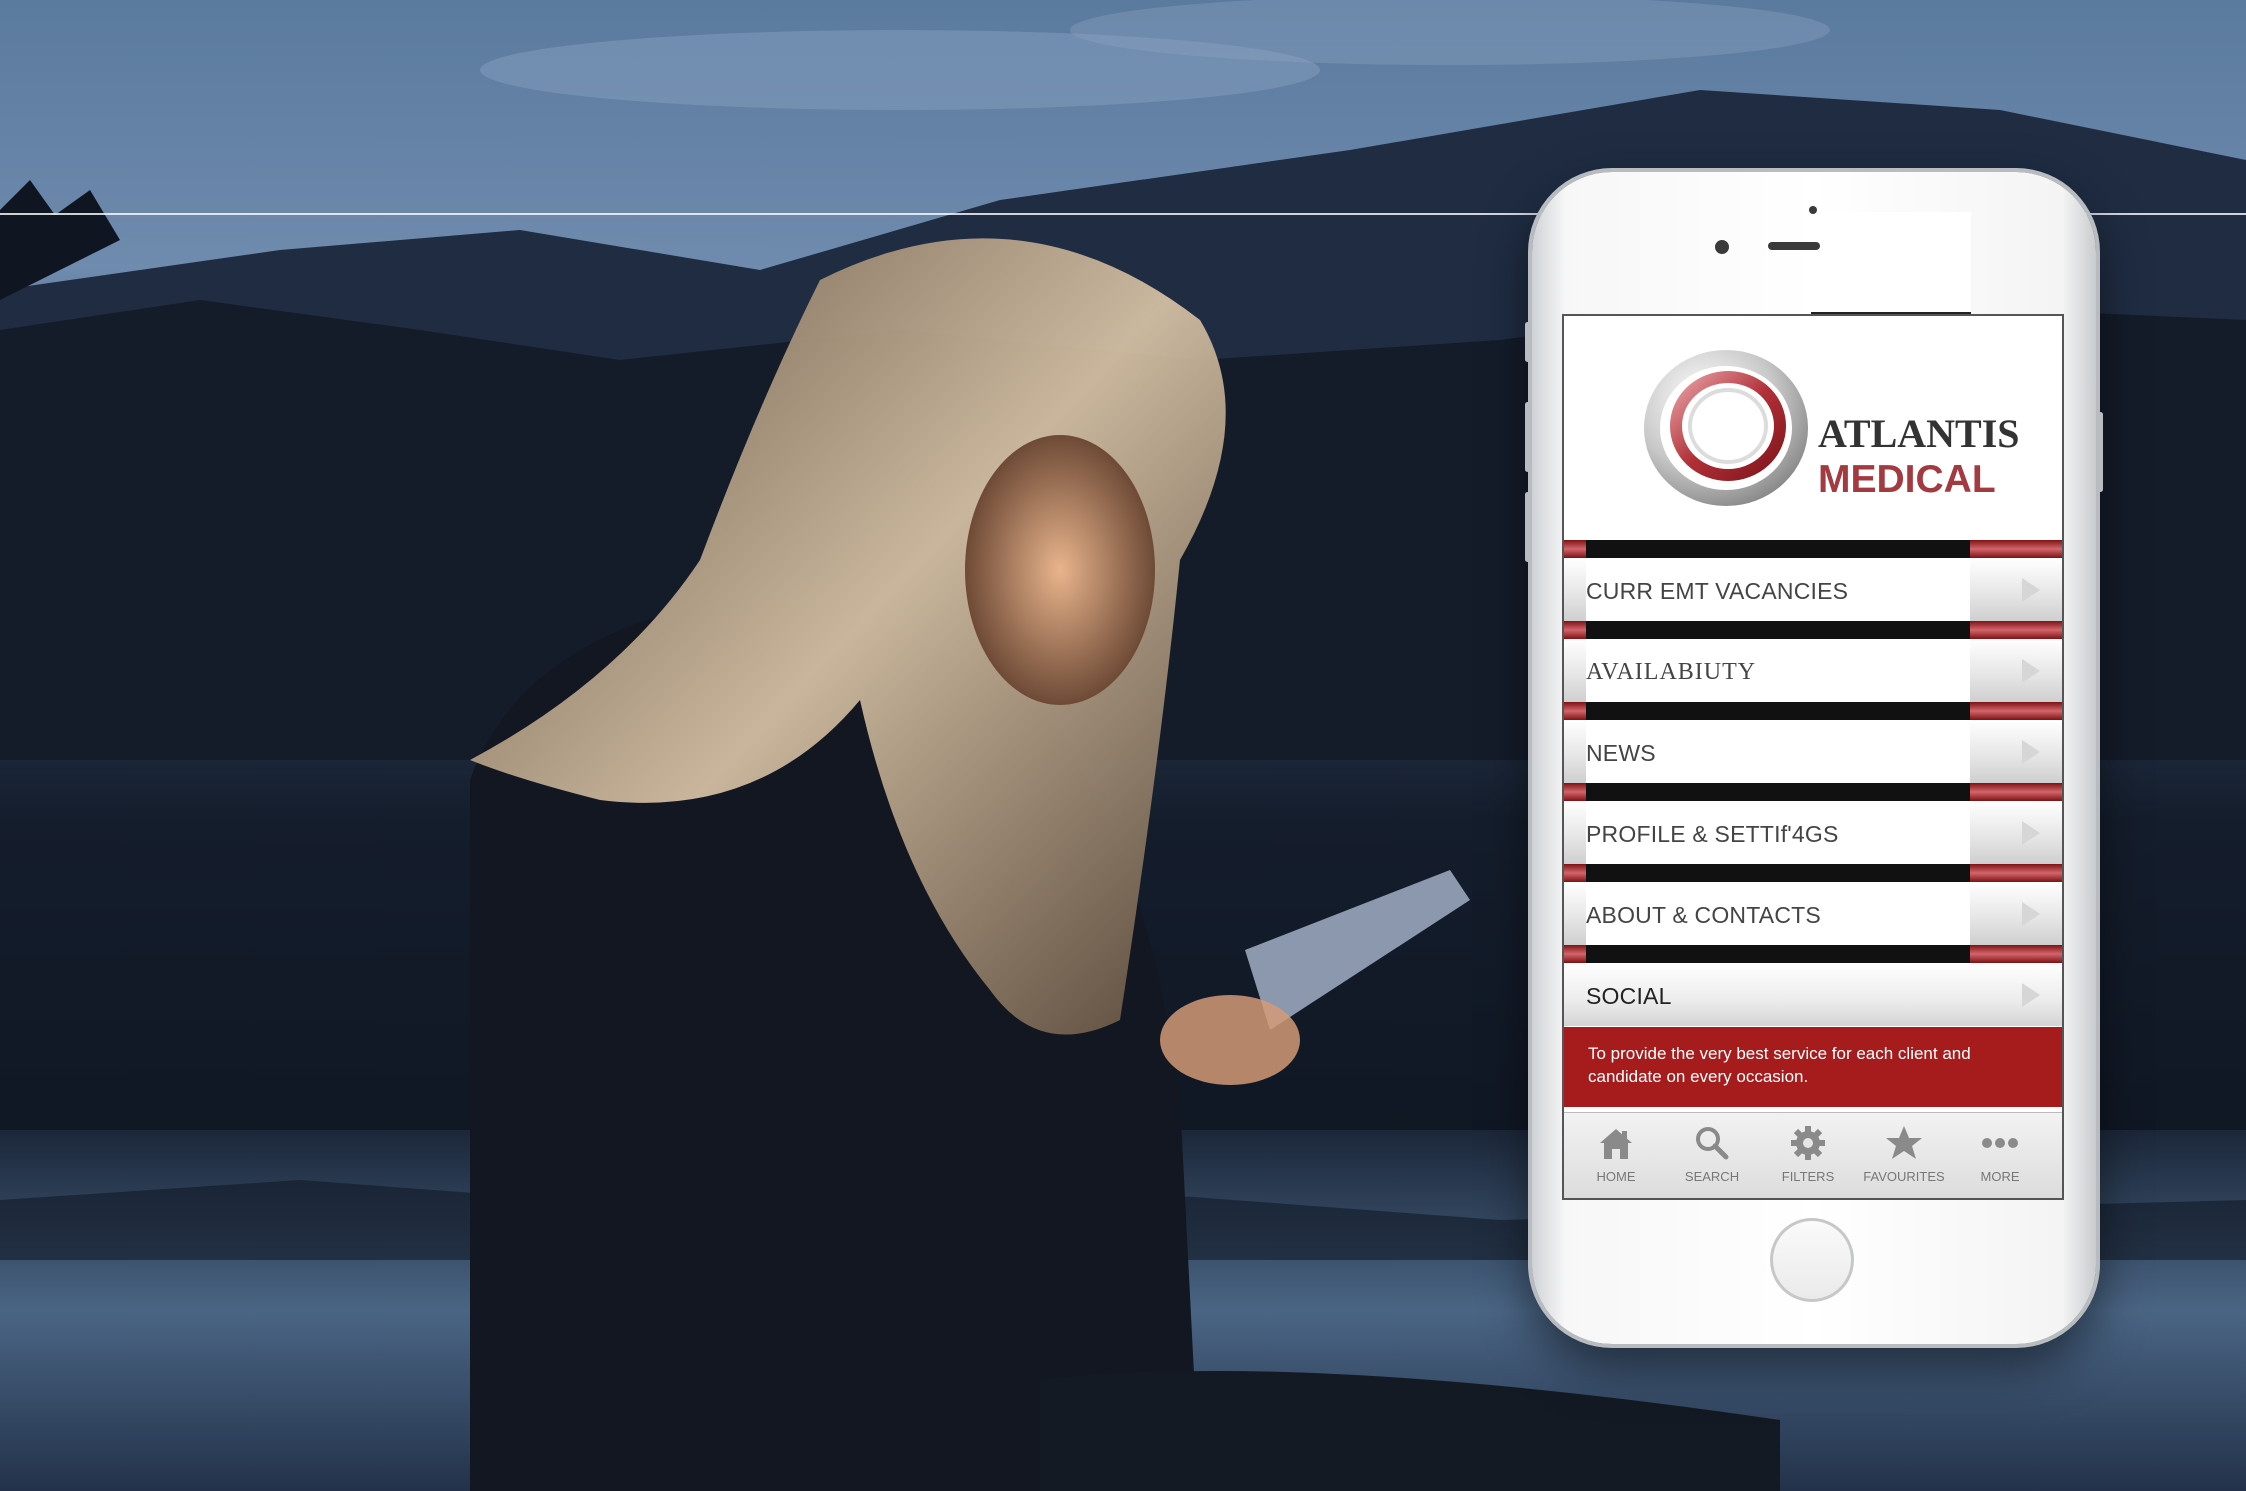 This screenshot has width=2246, height=1491. Describe the element at coordinates (1712, 834) in the screenshot. I see `menu-item-label: PROFILE & SETTIf'4GS` at that location.